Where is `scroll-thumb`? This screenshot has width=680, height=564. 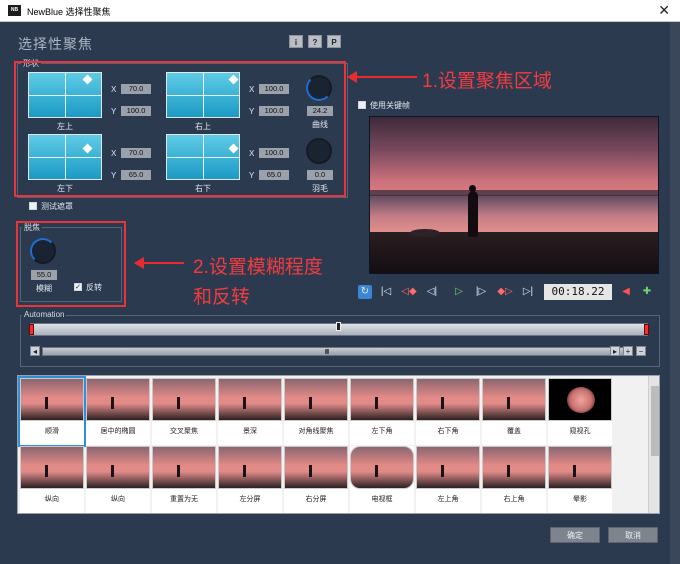
scroll-thumb is located at coordinates (327, 351).